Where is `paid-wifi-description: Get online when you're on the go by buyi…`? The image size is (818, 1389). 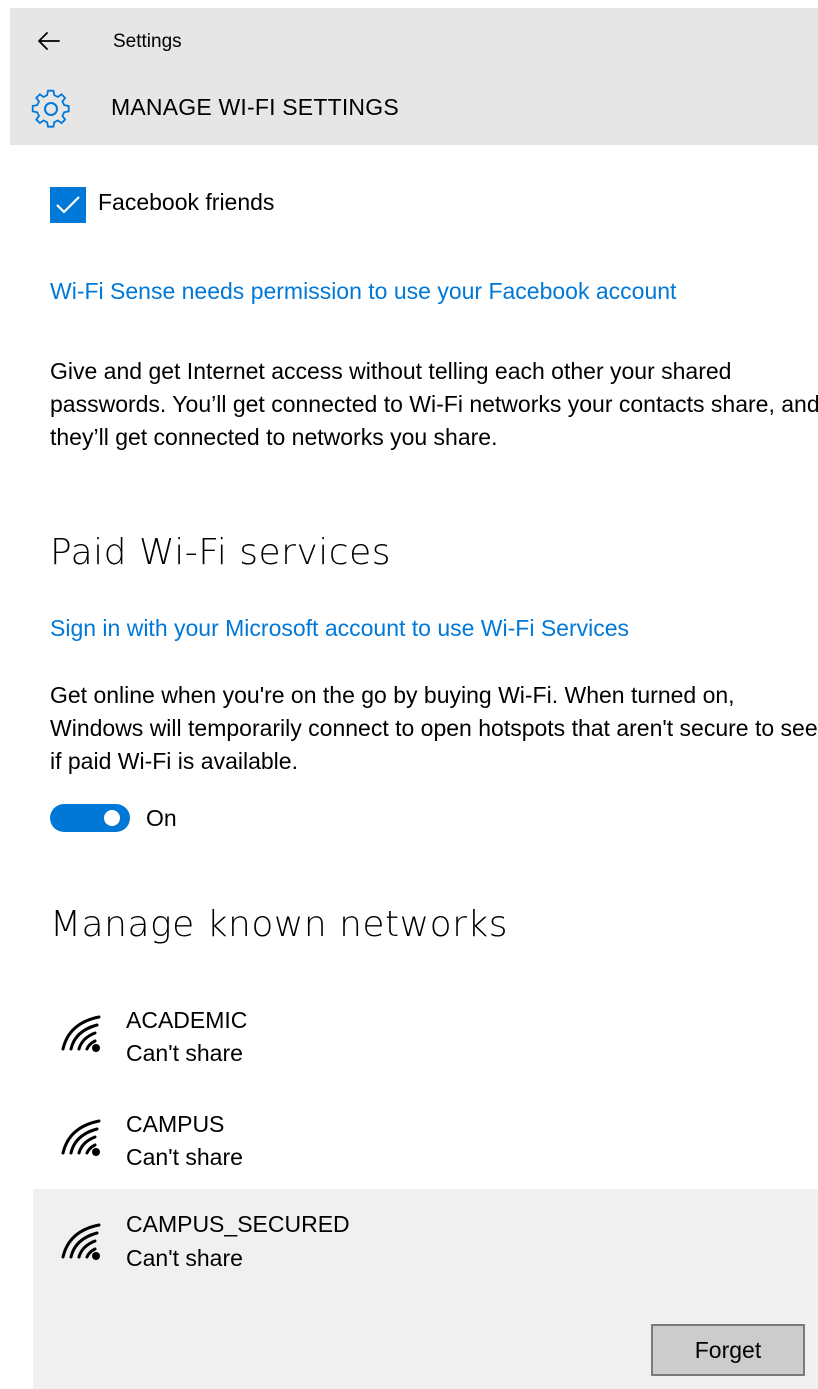 paid-wifi-description: Get online when you're on the go by buyi… is located at coordinates (434, 728).